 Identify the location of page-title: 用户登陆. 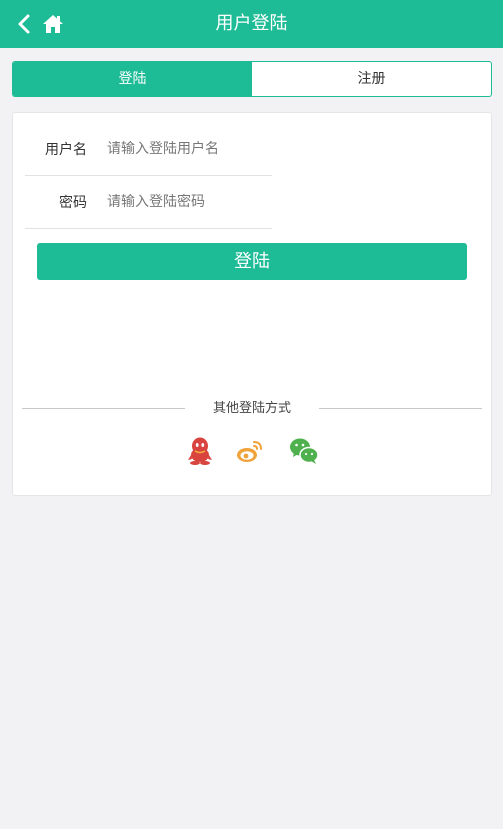
(251, 23).